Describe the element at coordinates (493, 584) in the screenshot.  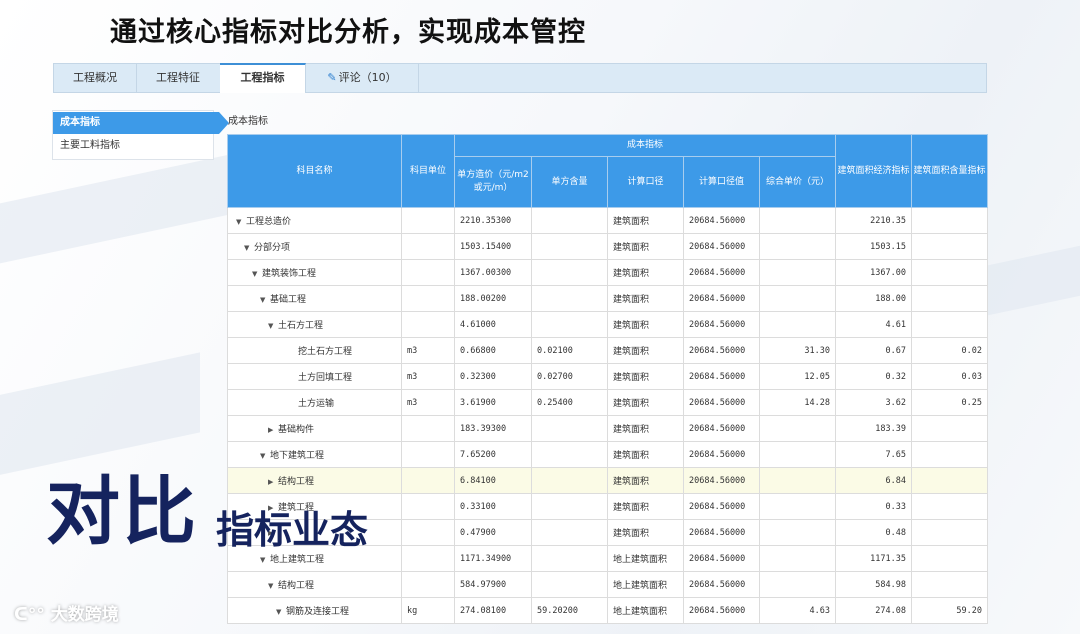
I see `cell-unit-cost: 584.97900` at that location.